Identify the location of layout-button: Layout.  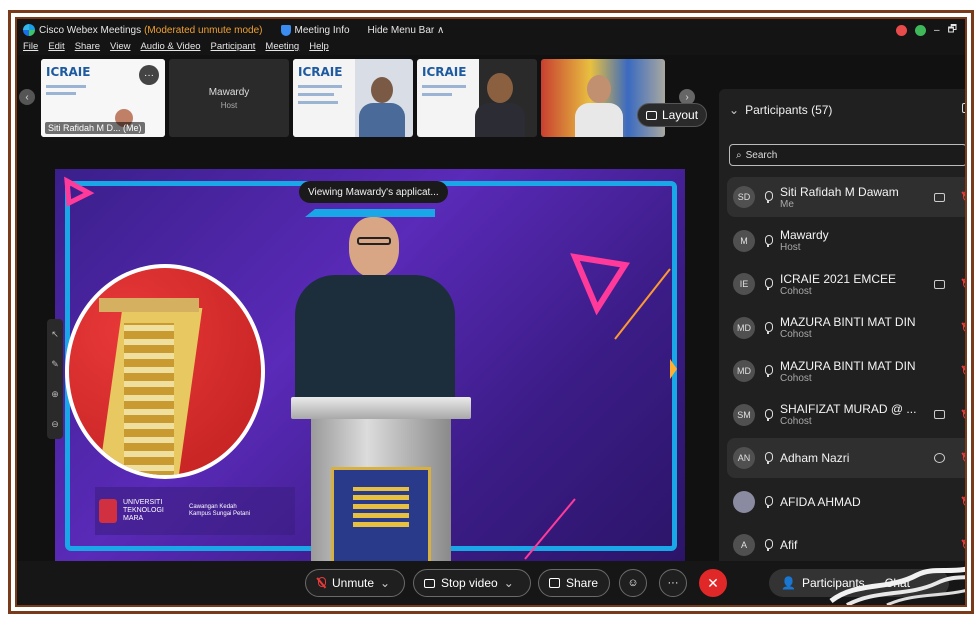
(672, 115).